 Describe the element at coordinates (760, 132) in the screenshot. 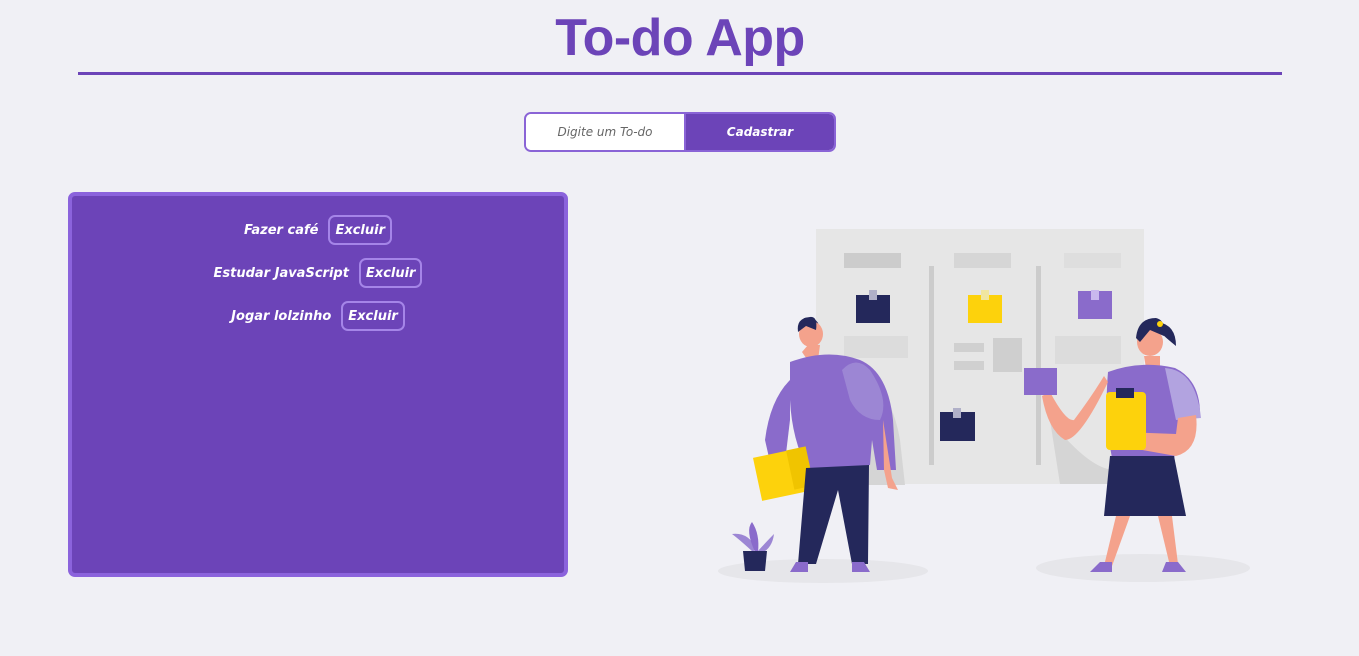

I see `cadastrar-button: Cadastrar` at that location.